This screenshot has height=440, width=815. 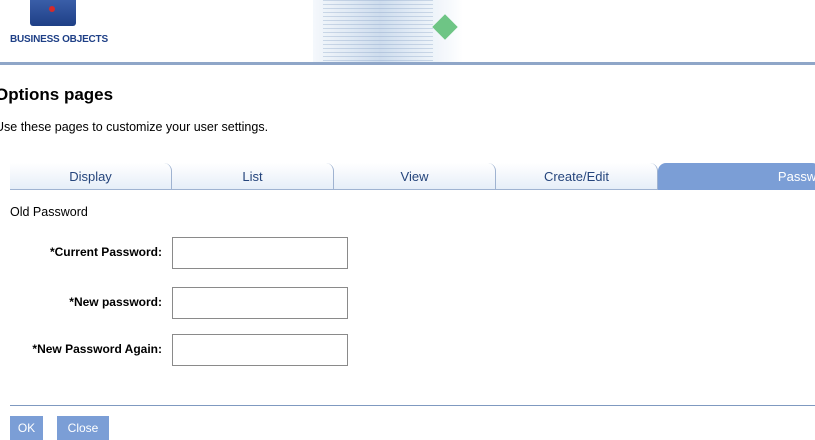 I want to click on close-button: Close, so click(x=83, y=428).